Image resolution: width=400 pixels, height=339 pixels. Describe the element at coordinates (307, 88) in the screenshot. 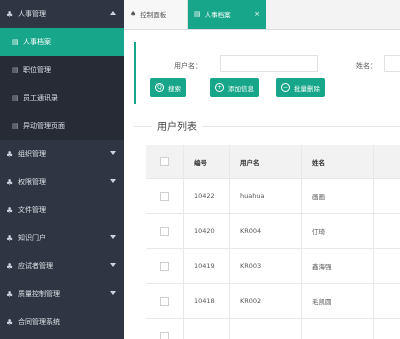

I see `button-label: 批量删除` at that location.